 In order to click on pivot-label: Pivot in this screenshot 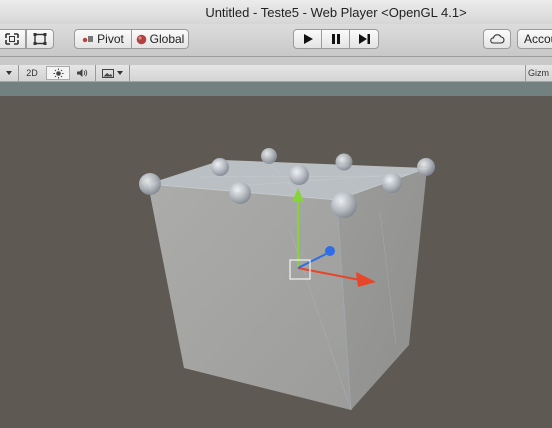, I will do `click(110, 39)`.